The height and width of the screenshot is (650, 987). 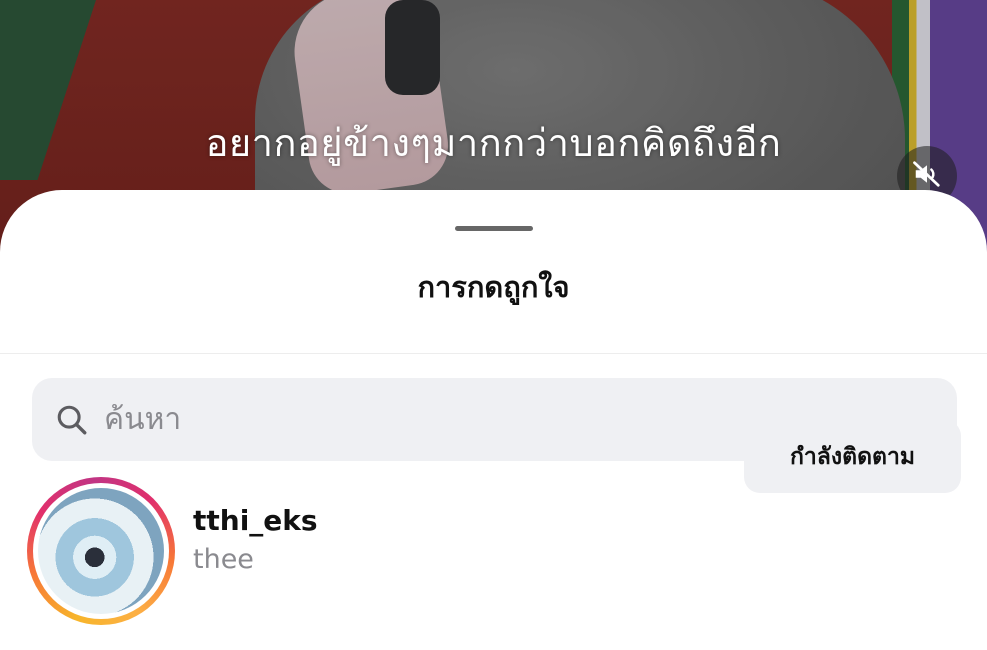 What do you see at coordinates (493, 287) in the screenshot?
I see `sheet-title: การกดถูกใจ` at bounding box center [493, 287].